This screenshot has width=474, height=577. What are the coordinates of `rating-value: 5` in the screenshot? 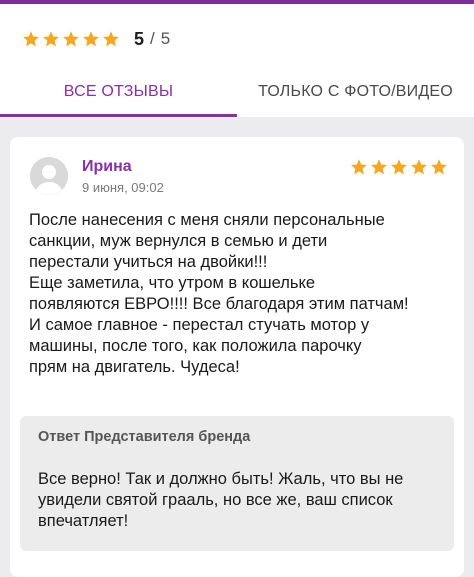 It's located at (139, 38).